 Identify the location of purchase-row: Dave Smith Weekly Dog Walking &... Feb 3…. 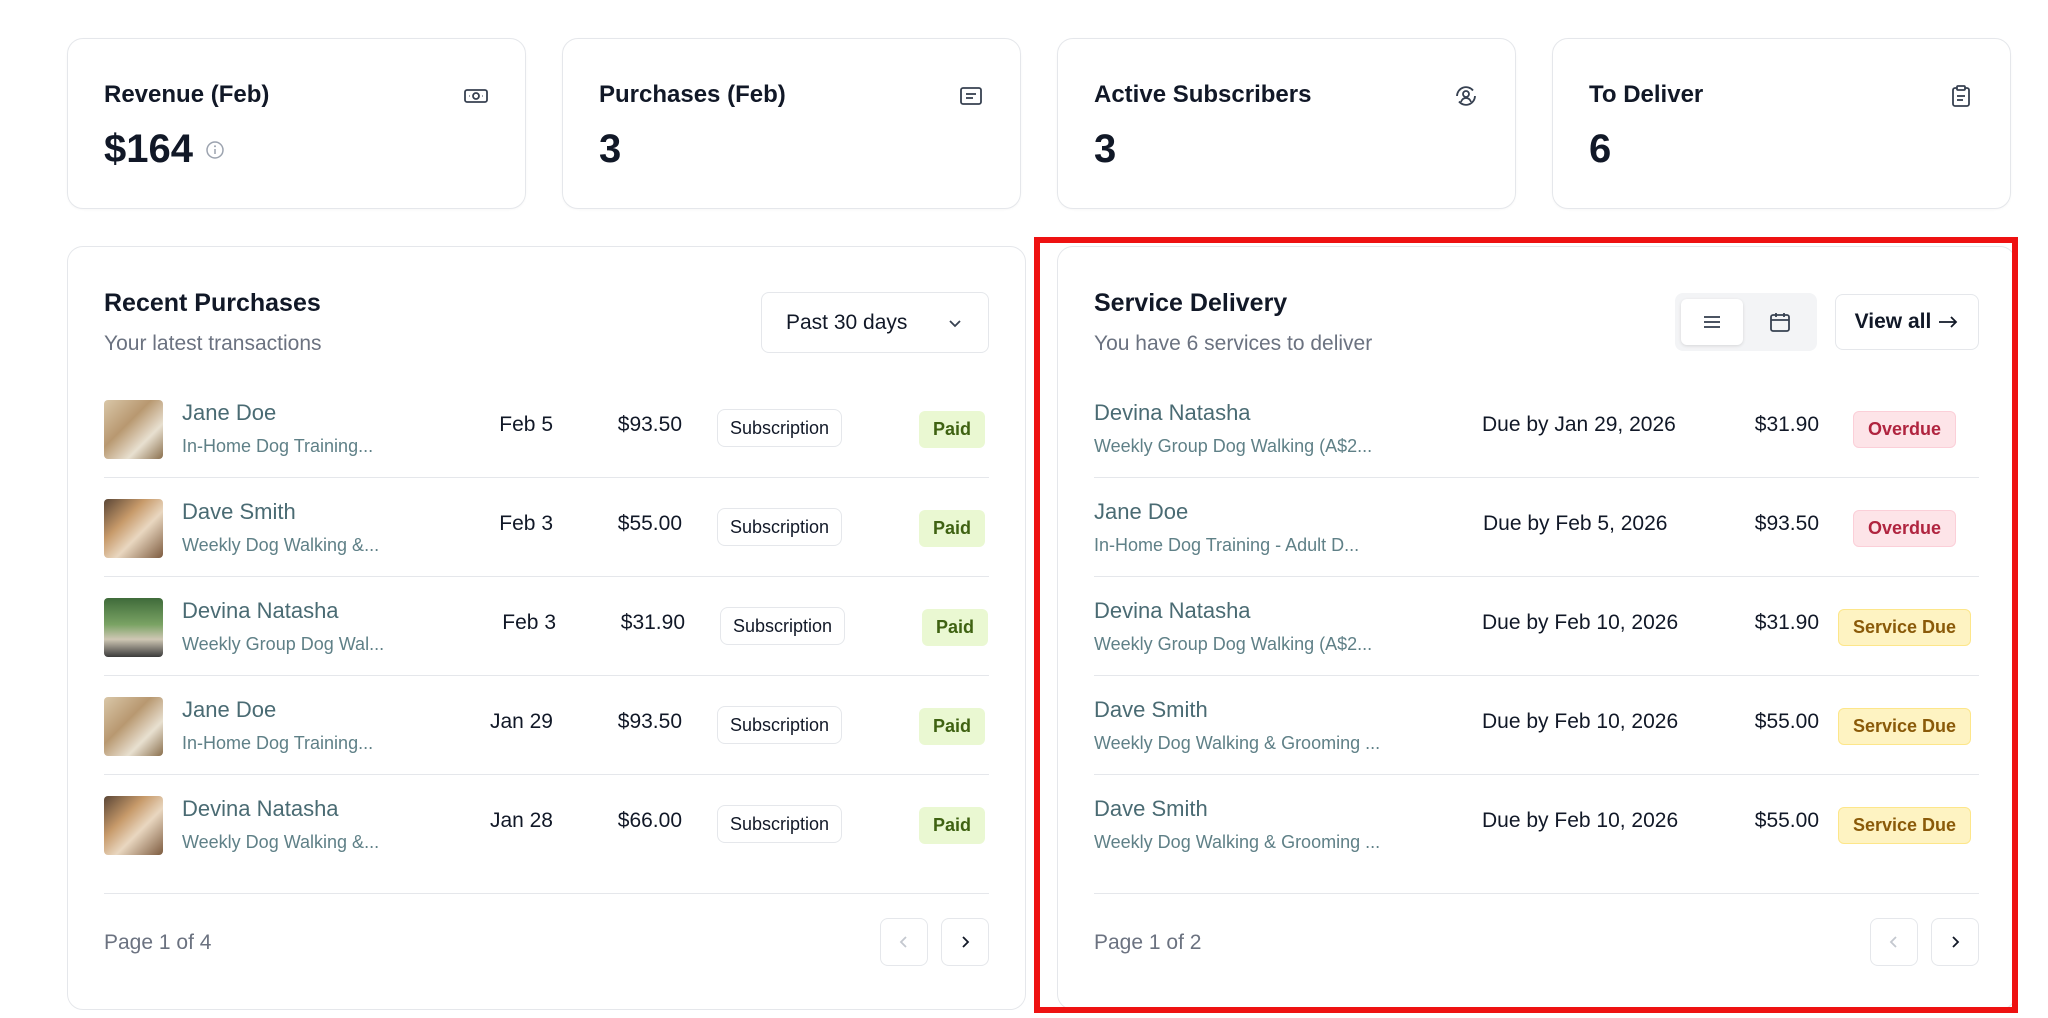
(546, 528).